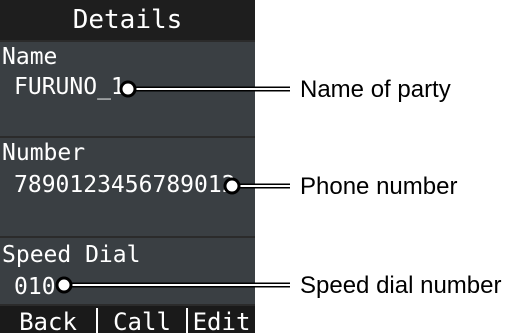  I want to click on number-leader-dot, so click(232, 186).